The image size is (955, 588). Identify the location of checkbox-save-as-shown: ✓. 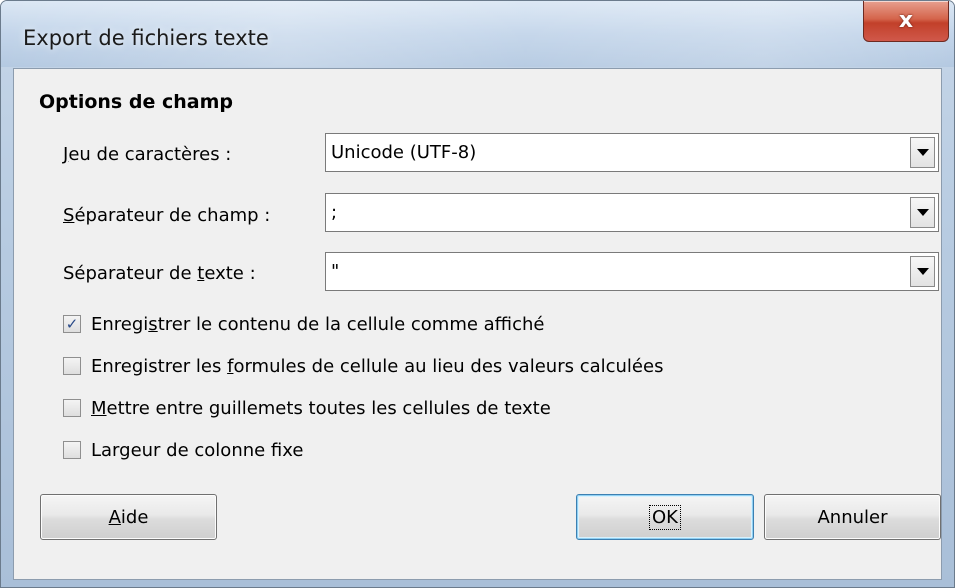
(72, 324).